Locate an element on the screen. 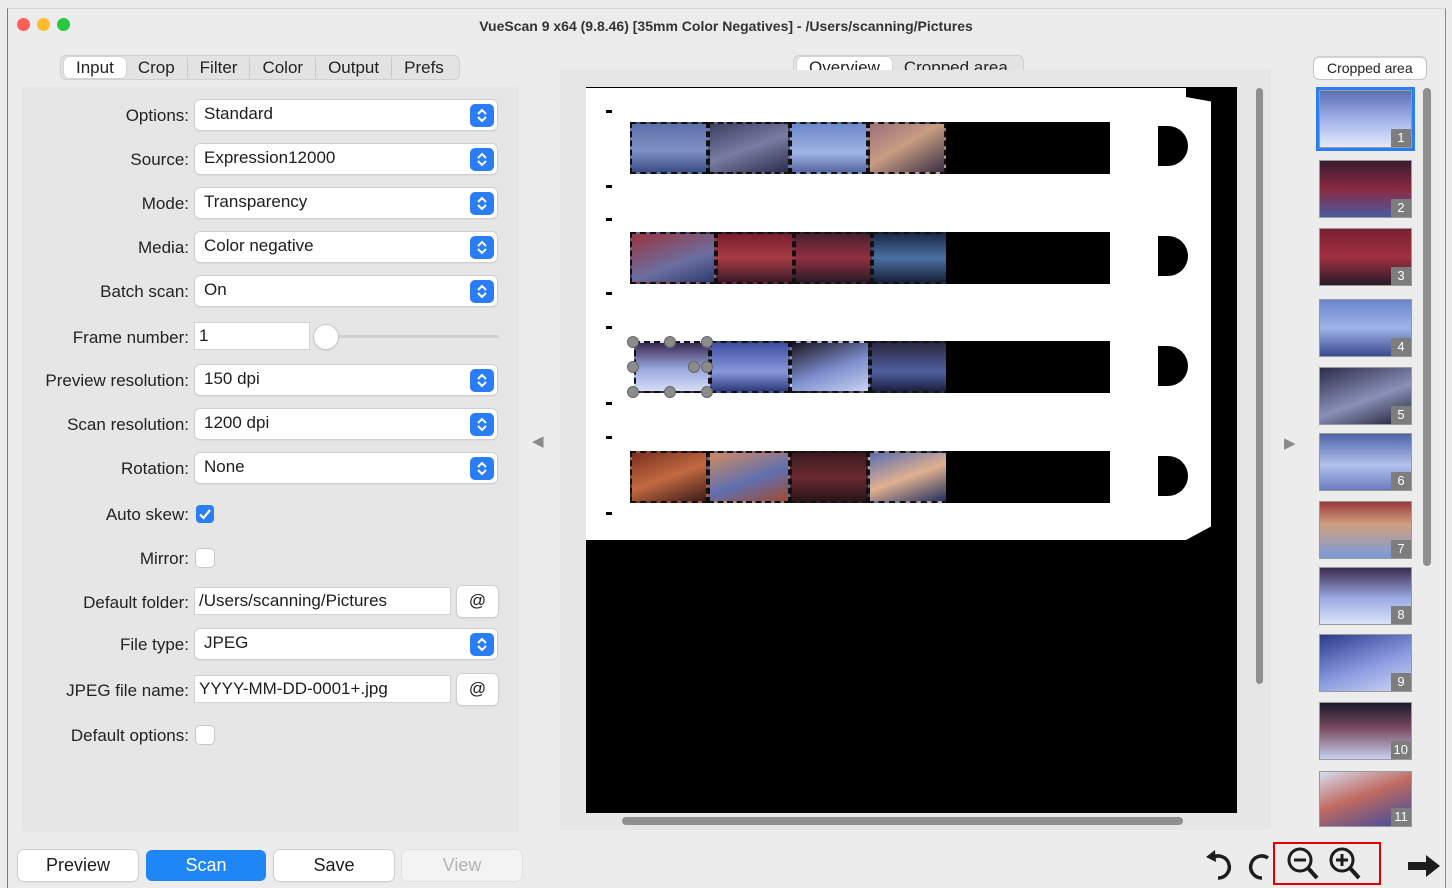 Image resolution: width=1452 pixels, height=888 pixels. auto-skew-checkbox is located at coordinates (205, 514).